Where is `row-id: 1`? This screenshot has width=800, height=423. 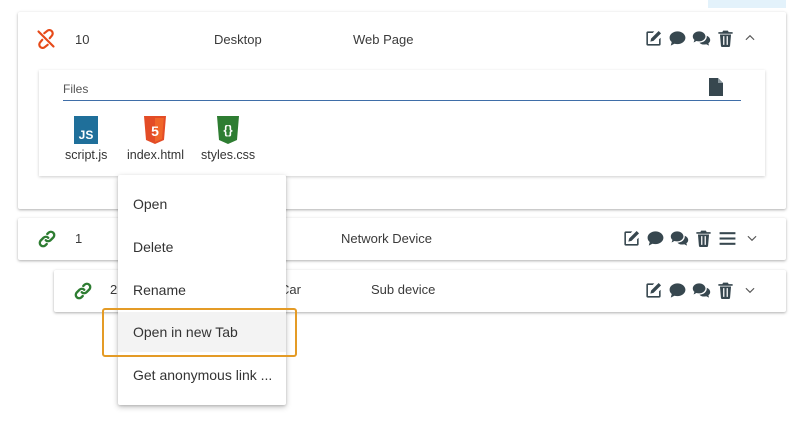 row-id: 1 is located at coordinates (79, 238).